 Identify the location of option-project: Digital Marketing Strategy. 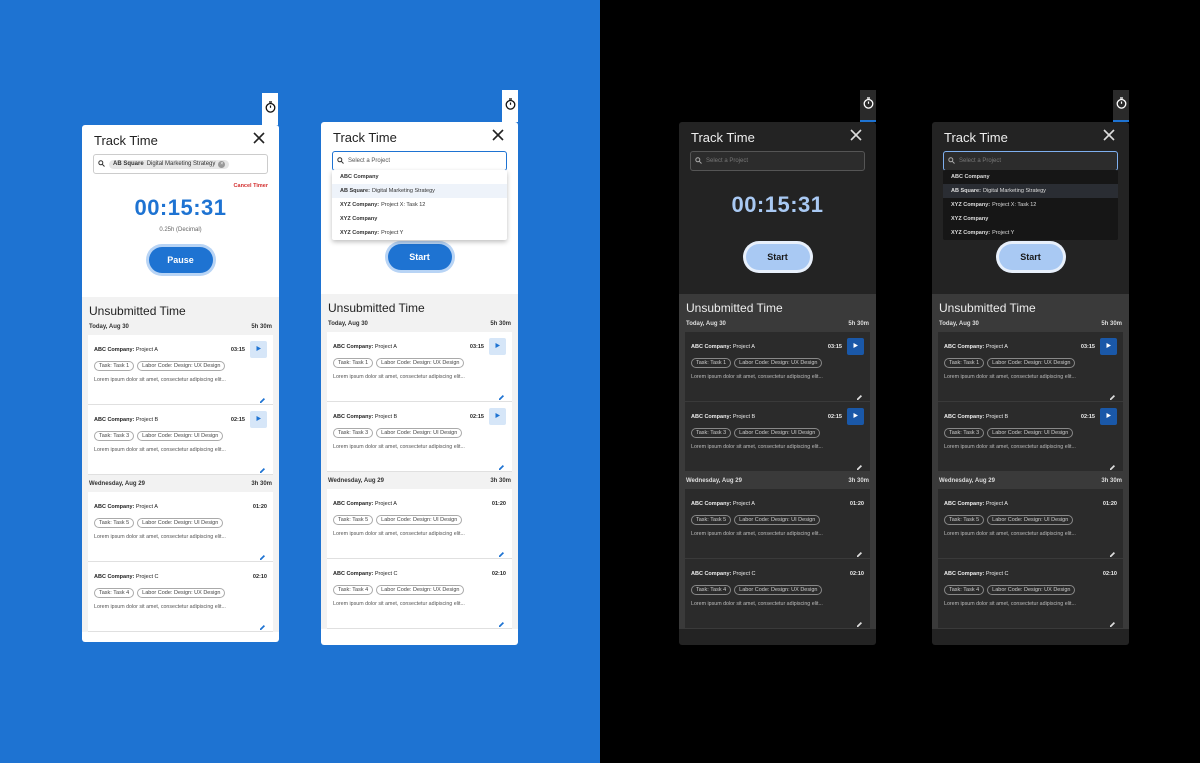
(403, 191).